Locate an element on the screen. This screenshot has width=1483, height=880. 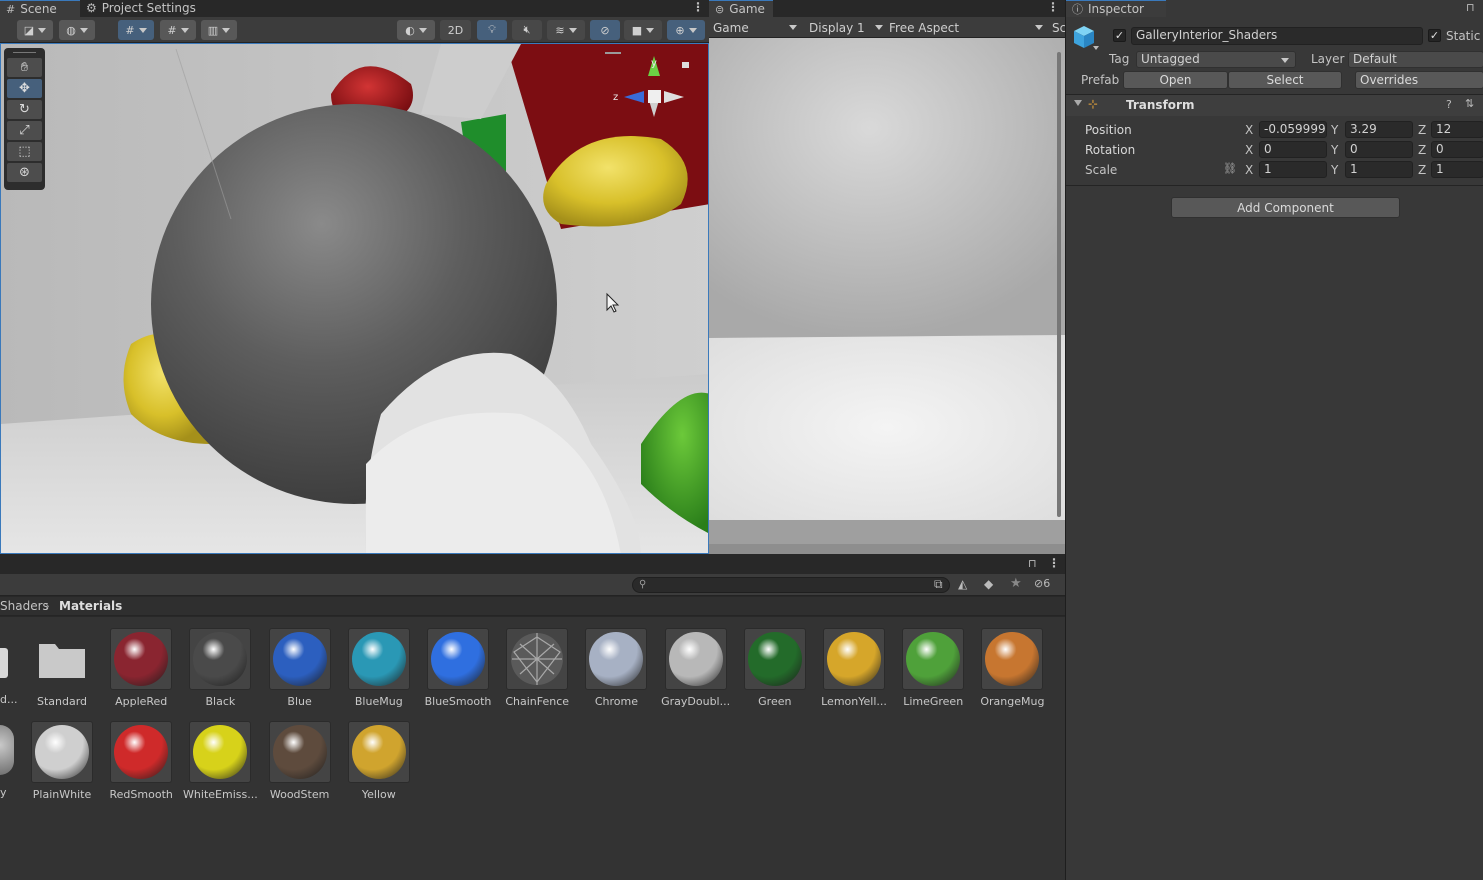
display-dropdown: Display 1 is located at coordinates (846, 27).